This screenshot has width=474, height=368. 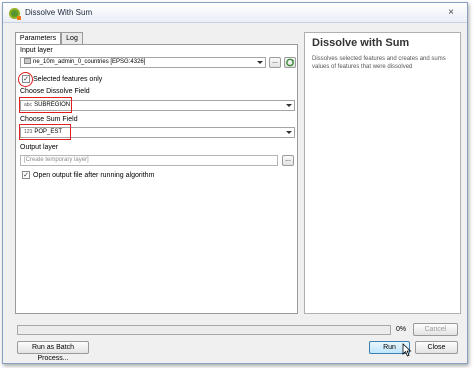 I want to click on mouse-cursor-icon, so click(x=407, y=350).